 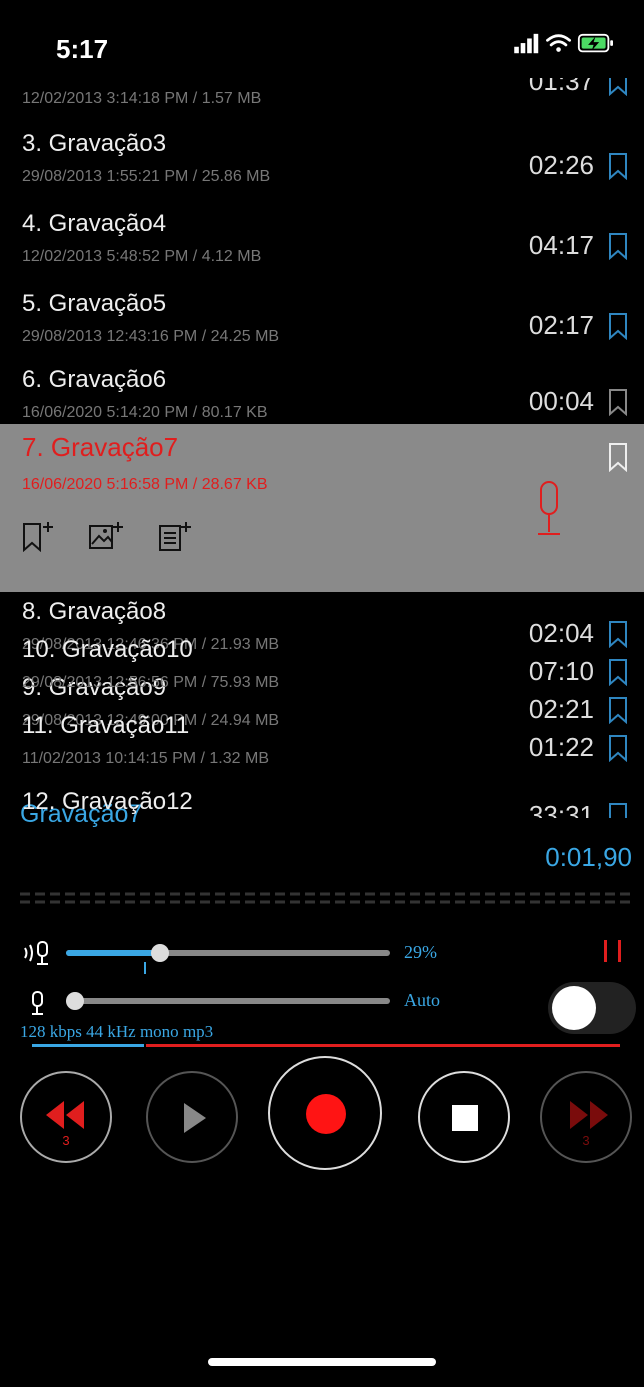 I want to click on rewind-button: 3, so click(x=66, y=1117).